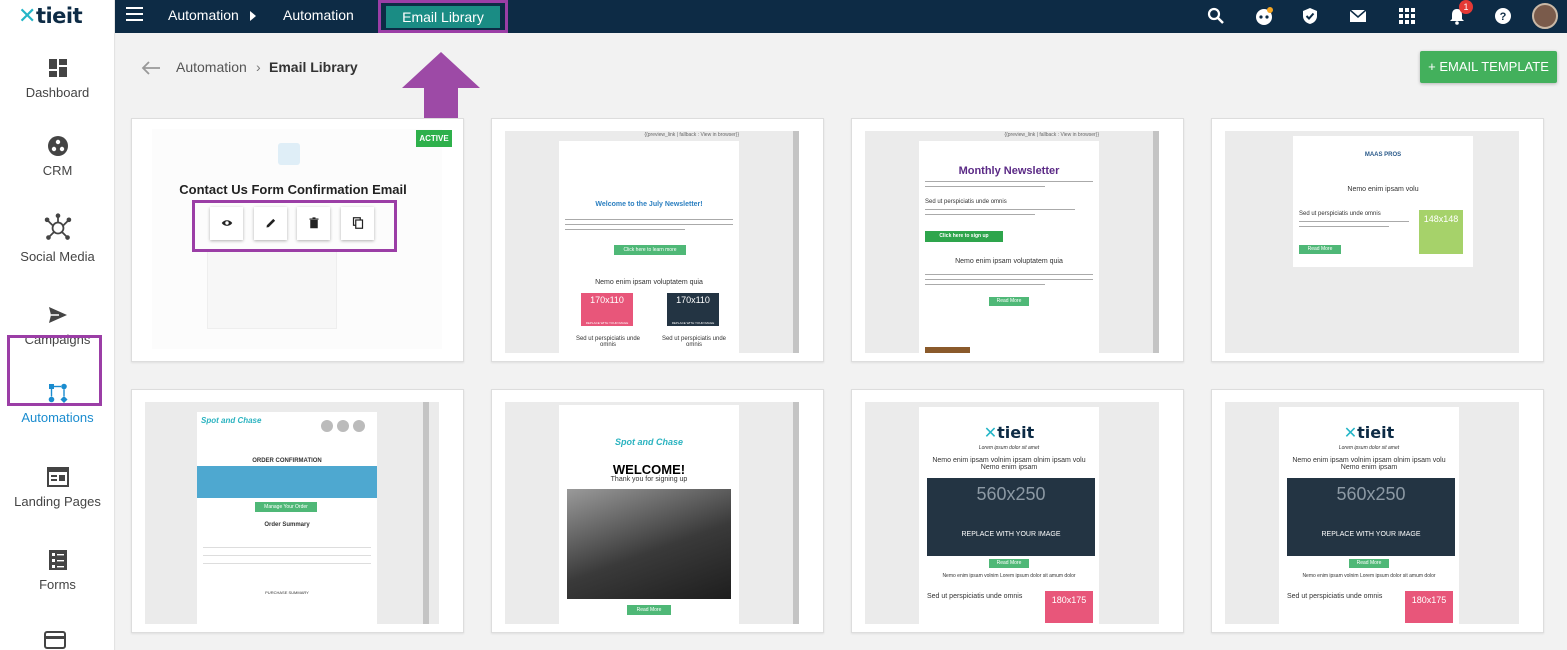 The width and height of the screenshot is (1567, 650). I want to click on sidebar-item-label: Social Media, so click(57, 256).